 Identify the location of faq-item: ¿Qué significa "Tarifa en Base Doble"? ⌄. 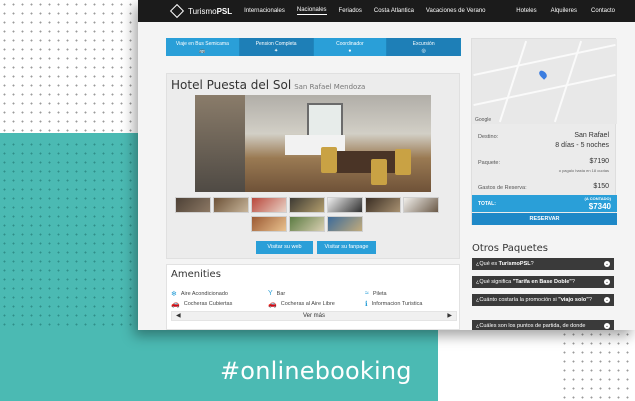
(543, 282).